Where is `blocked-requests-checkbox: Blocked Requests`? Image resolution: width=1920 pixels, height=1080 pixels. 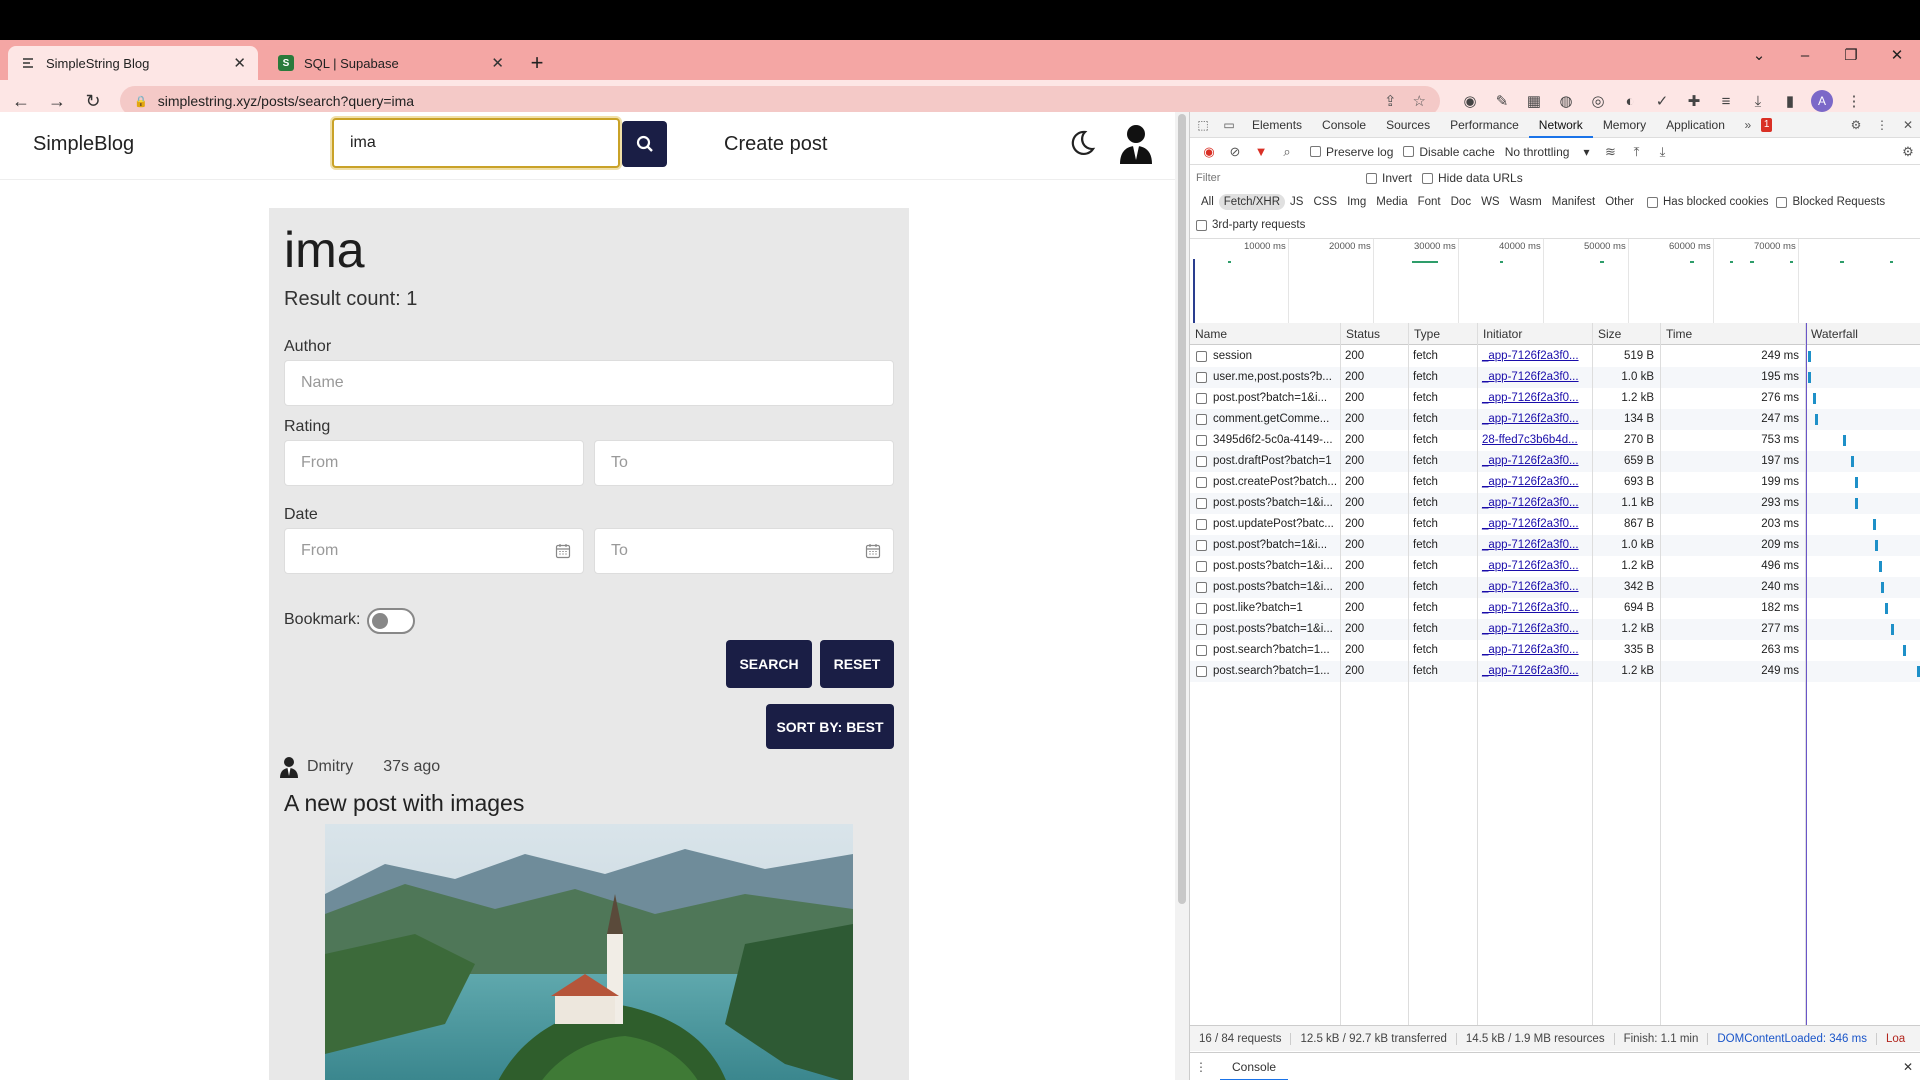 blocked-requests-checkbox: Blocked Requests is located at coordinates (1830, 202).